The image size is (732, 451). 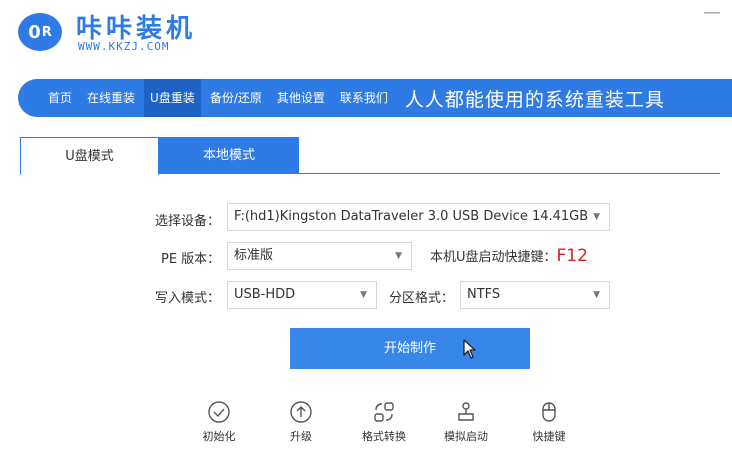 What do you see at coordinates (364, 98) in the screenshot?
I see `nav-item-contact: 联系我们` at bounding box center [364, 98].